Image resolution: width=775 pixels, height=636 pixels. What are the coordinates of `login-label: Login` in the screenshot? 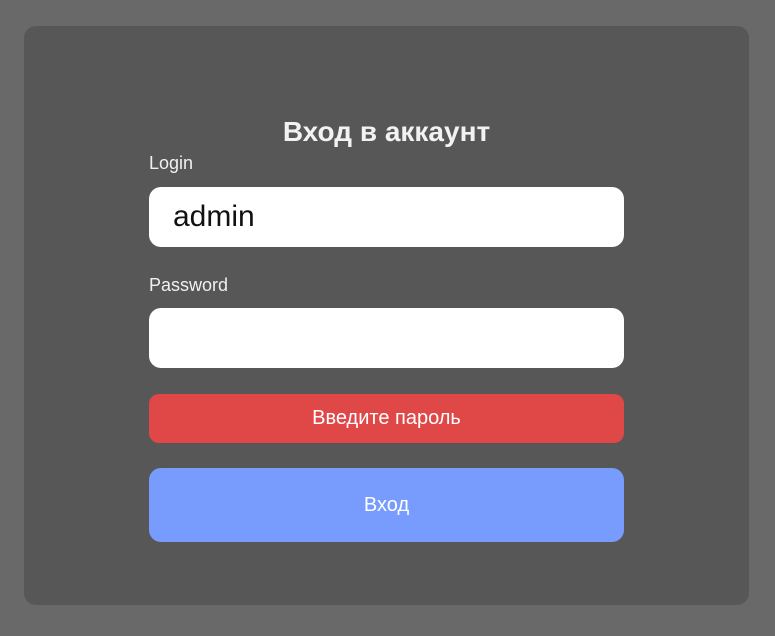 It's located at (171, 163).